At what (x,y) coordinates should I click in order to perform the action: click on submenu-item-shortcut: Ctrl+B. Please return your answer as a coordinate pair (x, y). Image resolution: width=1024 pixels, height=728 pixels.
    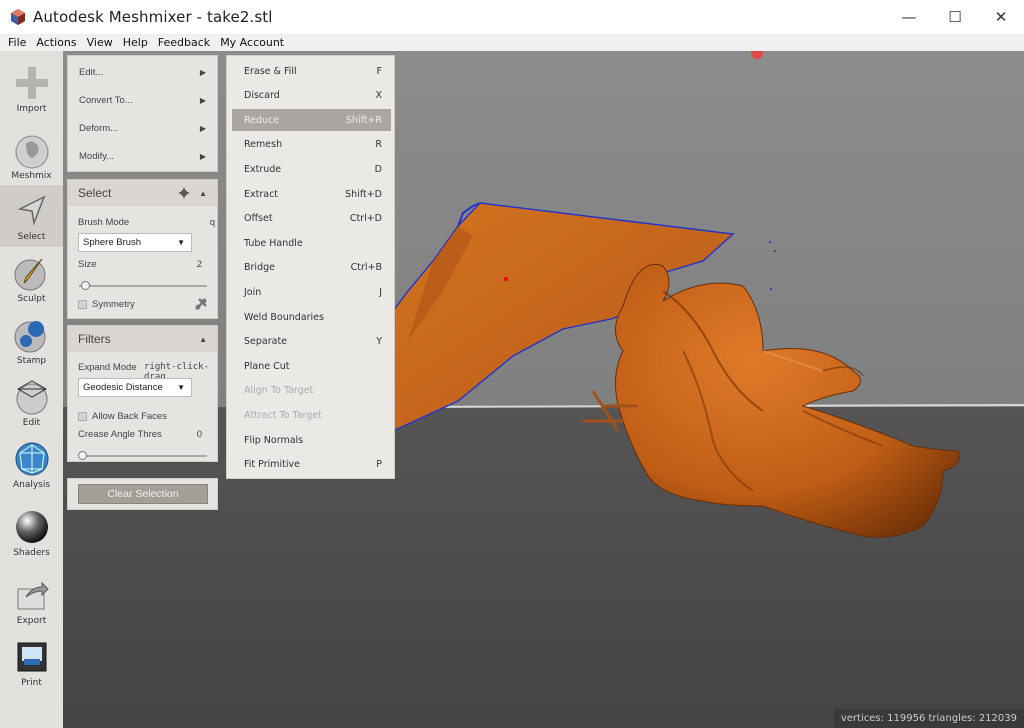
    Looking at the image, I should click on (366, 268).